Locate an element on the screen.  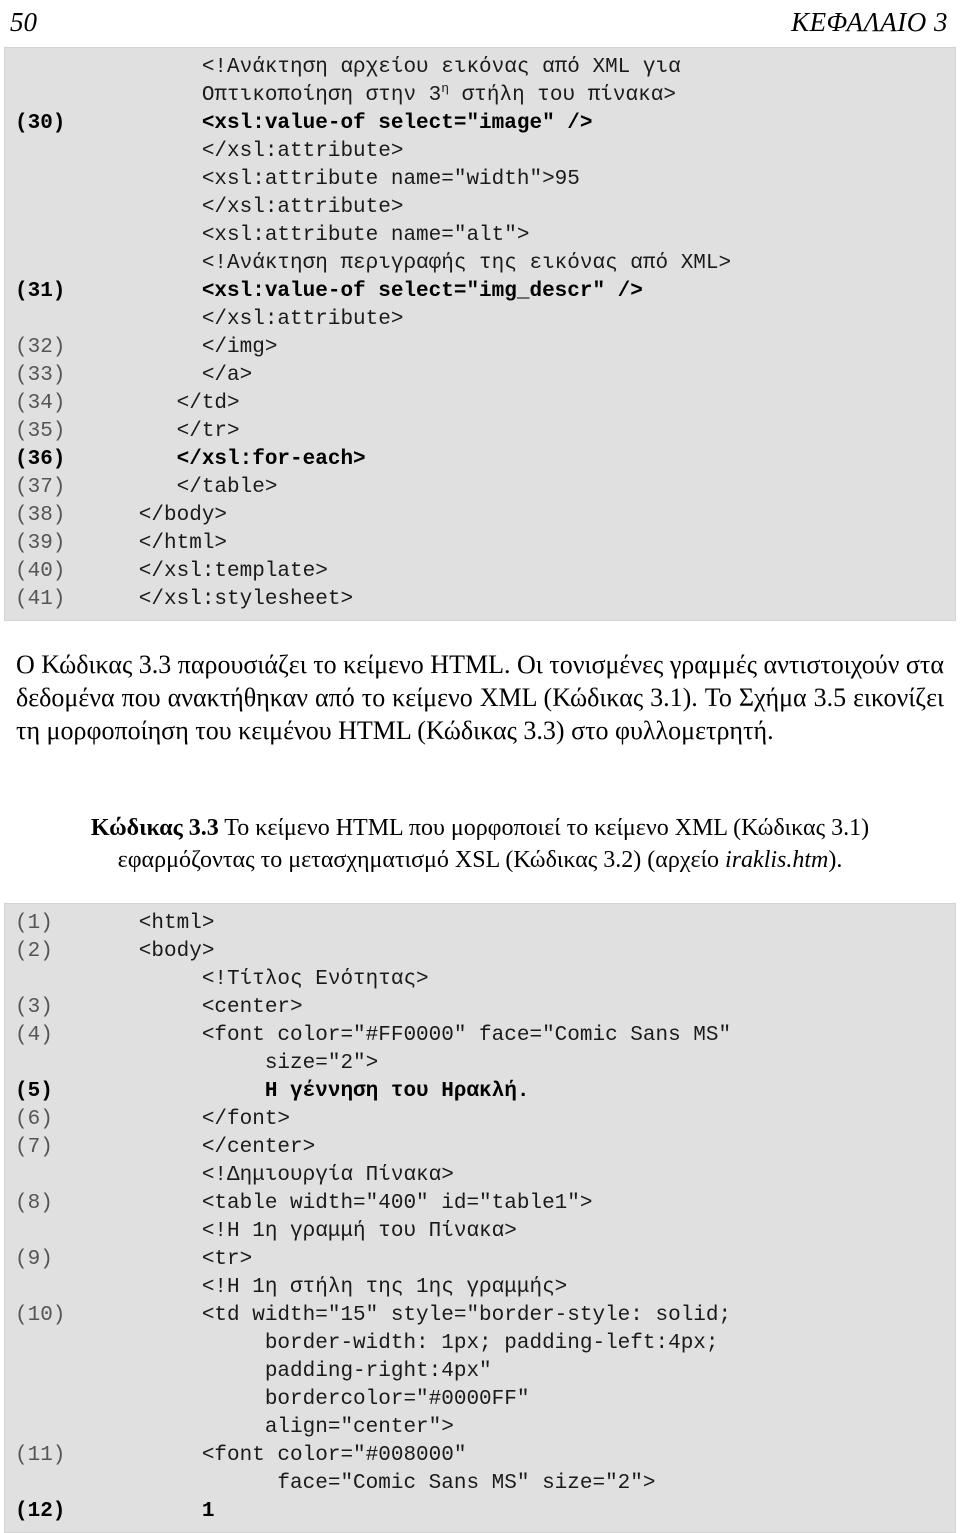
code-line: <!Ανάκτηση αρχείου εικόνας από XML για is located at coordinates (480, 68).